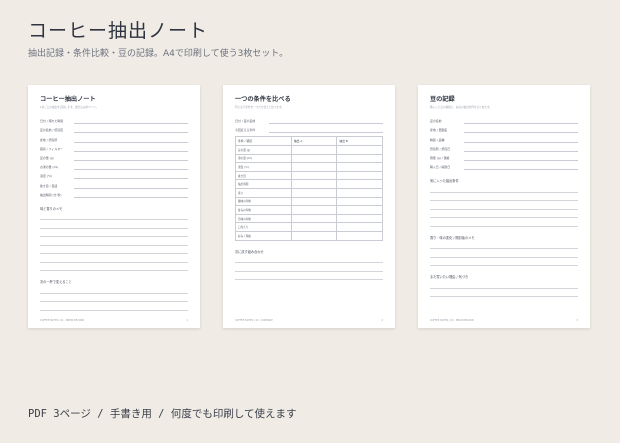 The height and width of the screenshot is (443, 620). I want to click on field-label: 豆の名前, so click(436, 121).